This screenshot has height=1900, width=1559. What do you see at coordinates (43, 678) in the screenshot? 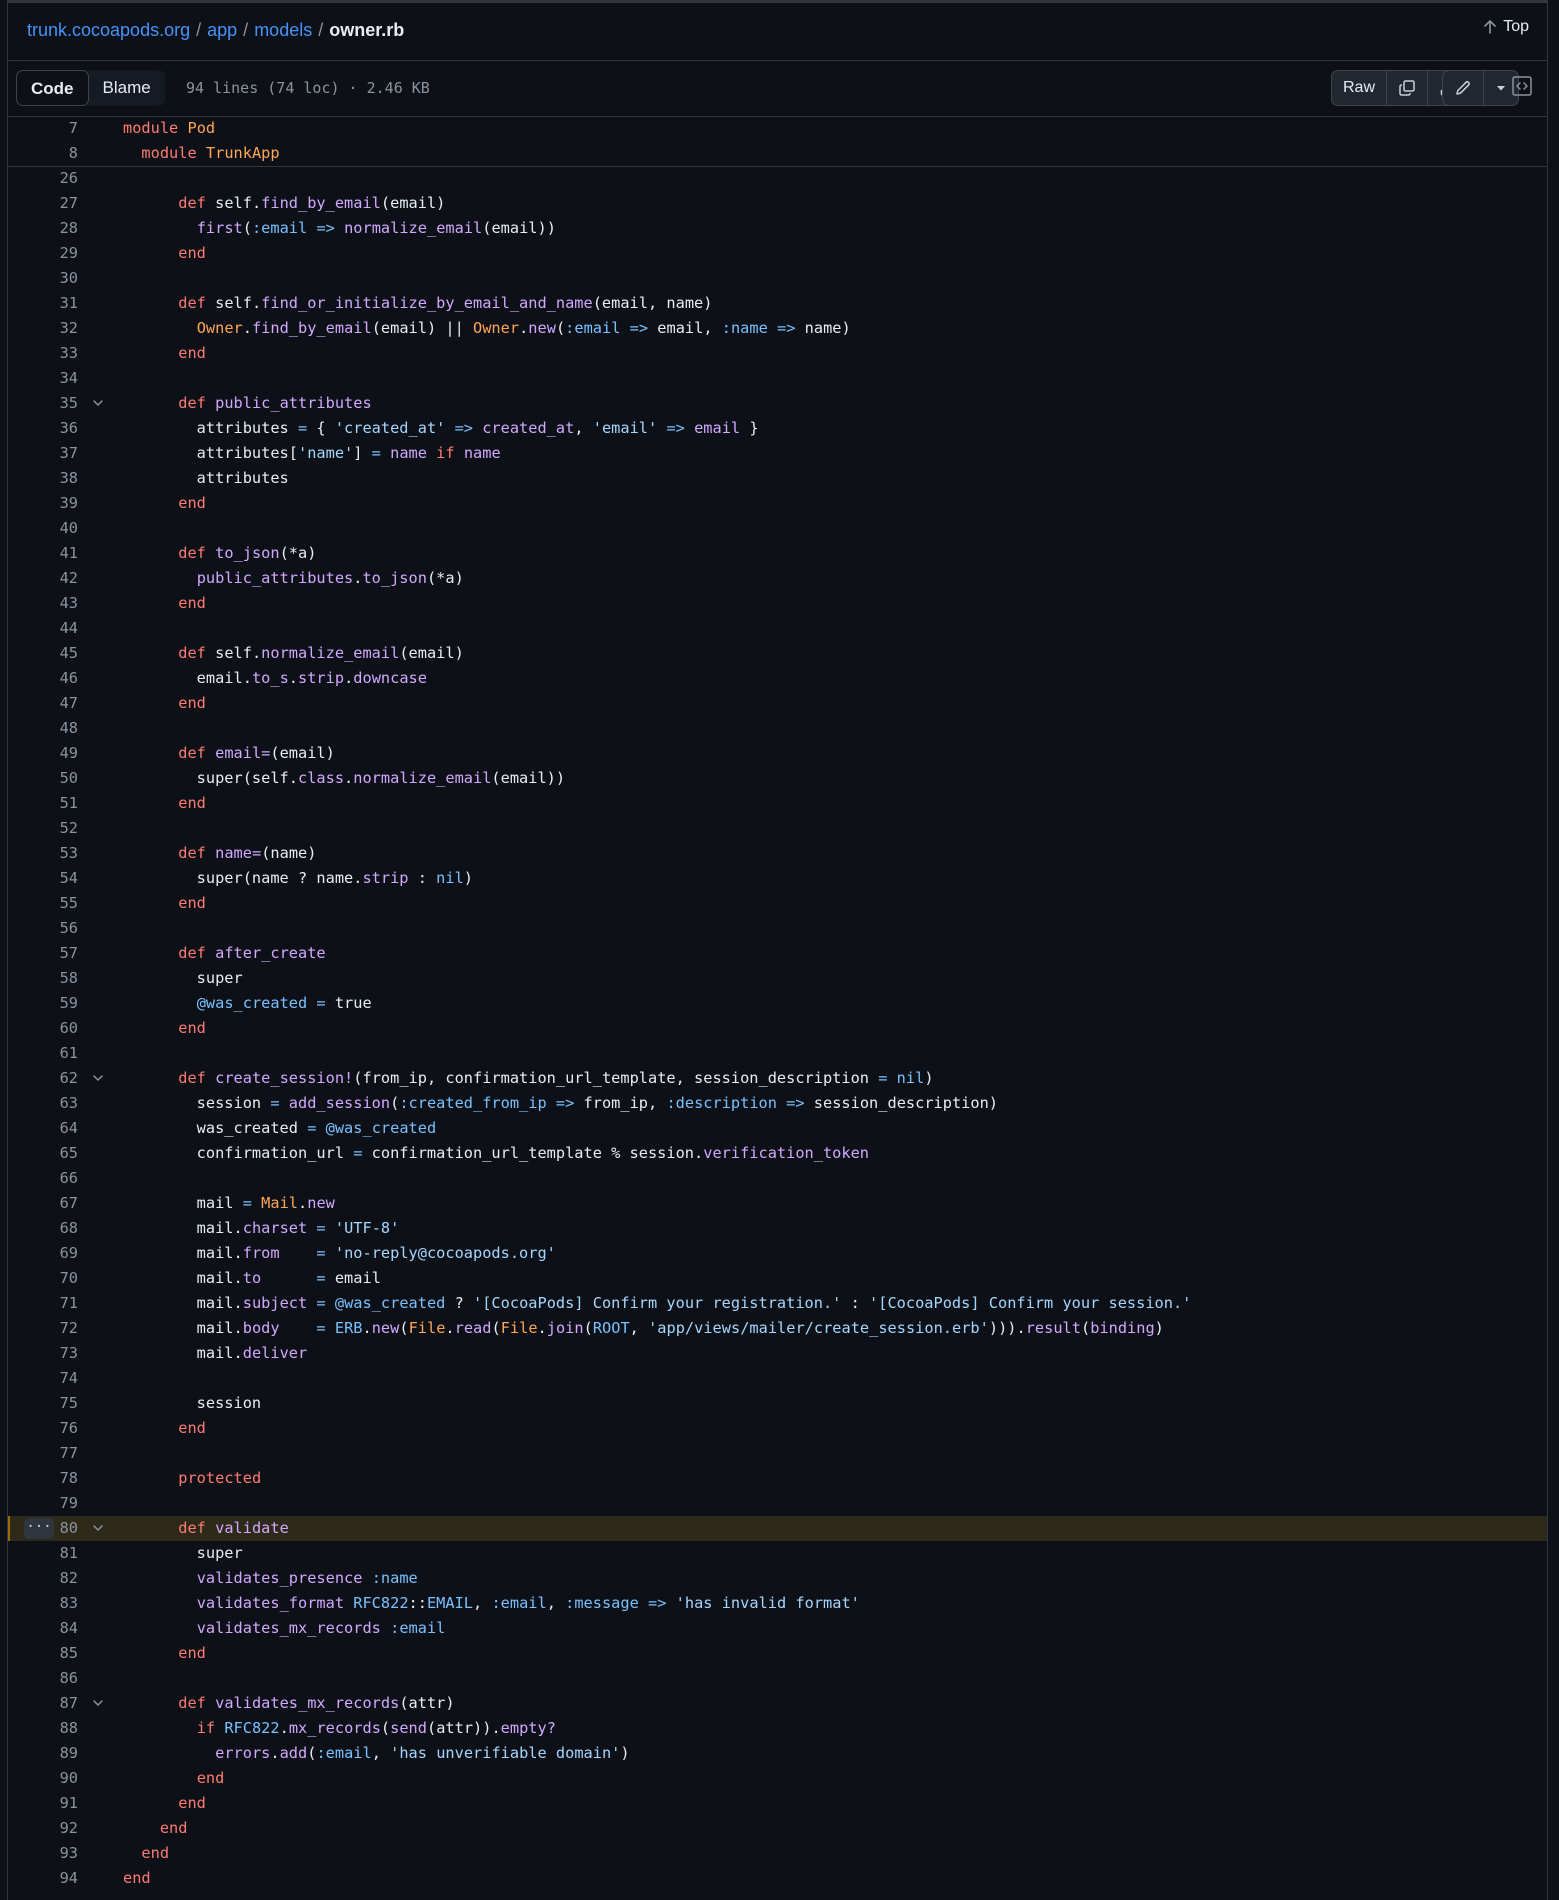
I see `line-number: 46` at bounding box center [43, 678].